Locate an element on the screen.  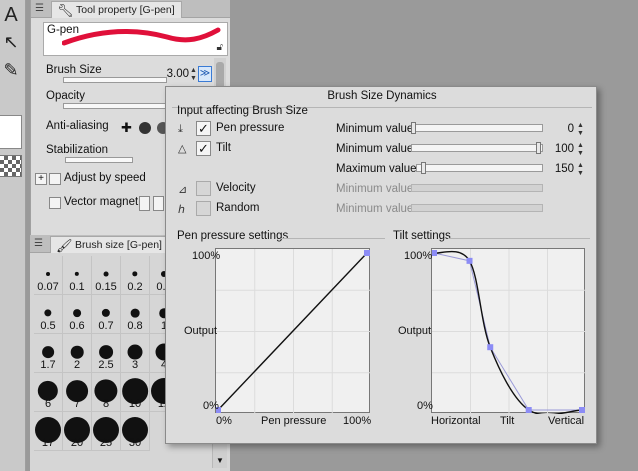
brush-size-label: 20 is located at coordinates (77, 443).